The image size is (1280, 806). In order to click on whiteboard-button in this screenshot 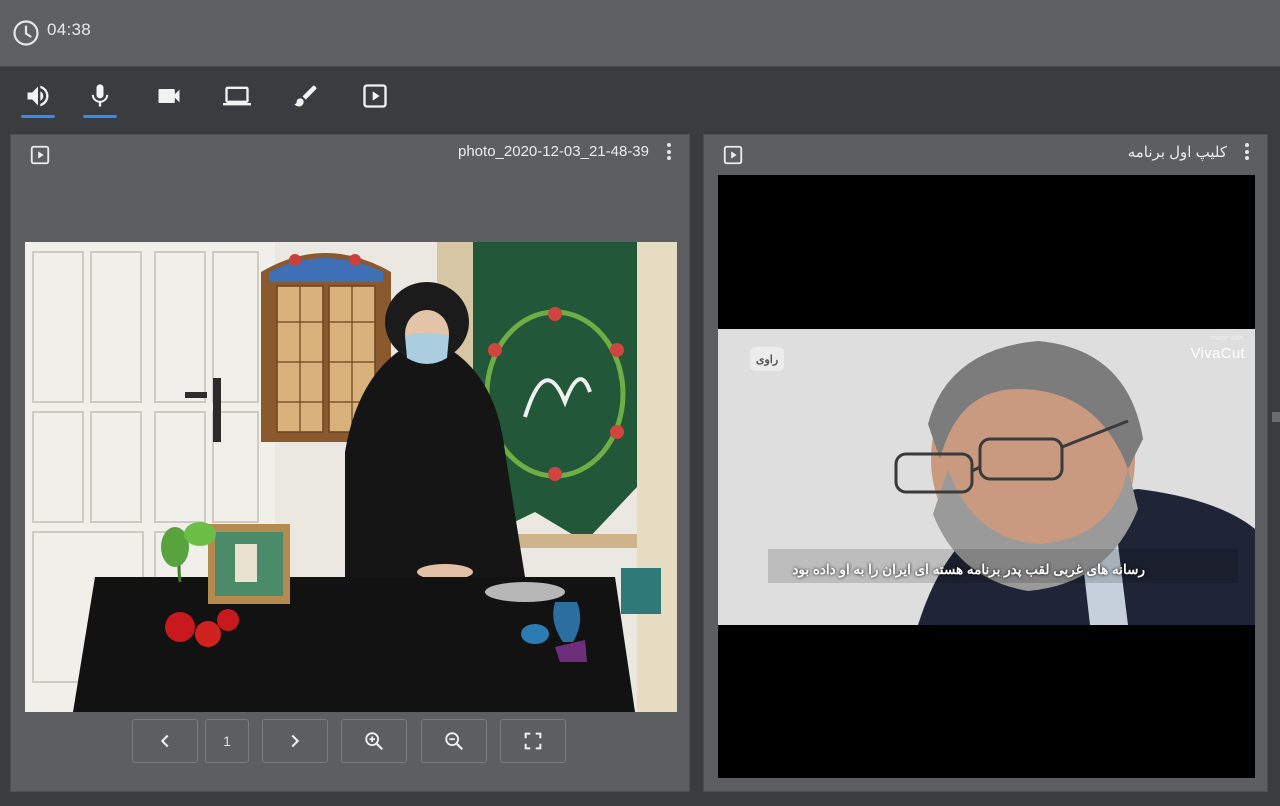, I will do `click(306, 100)`.